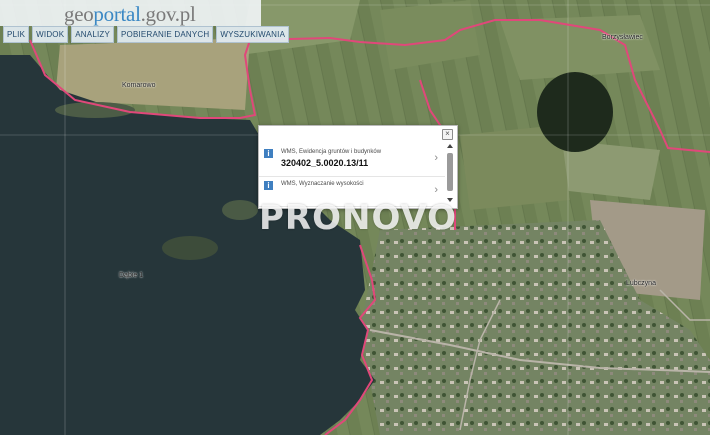 Image resolution: width=710 pixels, height=435 pixels. What do you see at coordinates (322, 184) in the screenshot?
I see `row-source-label: WMS, Wyznaczanie wysokości` at bounding box center [322, 184].